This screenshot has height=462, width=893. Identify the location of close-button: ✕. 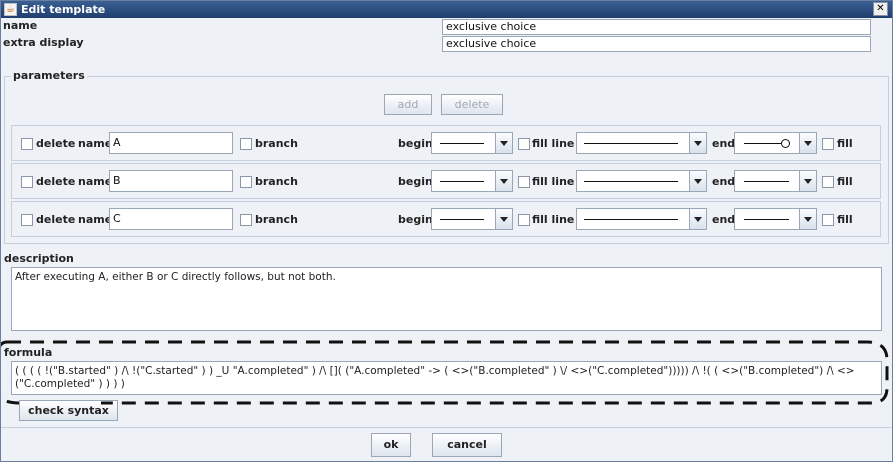
(880, 9).